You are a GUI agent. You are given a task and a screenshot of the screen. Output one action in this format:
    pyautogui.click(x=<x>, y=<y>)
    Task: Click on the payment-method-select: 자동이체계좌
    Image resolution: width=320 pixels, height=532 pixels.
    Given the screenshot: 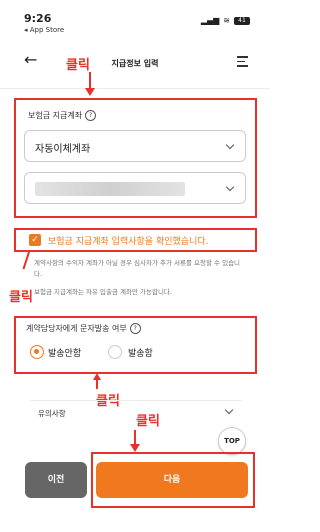 What is the action you would take?
    pyautogui.click(x=135, y=146)
    